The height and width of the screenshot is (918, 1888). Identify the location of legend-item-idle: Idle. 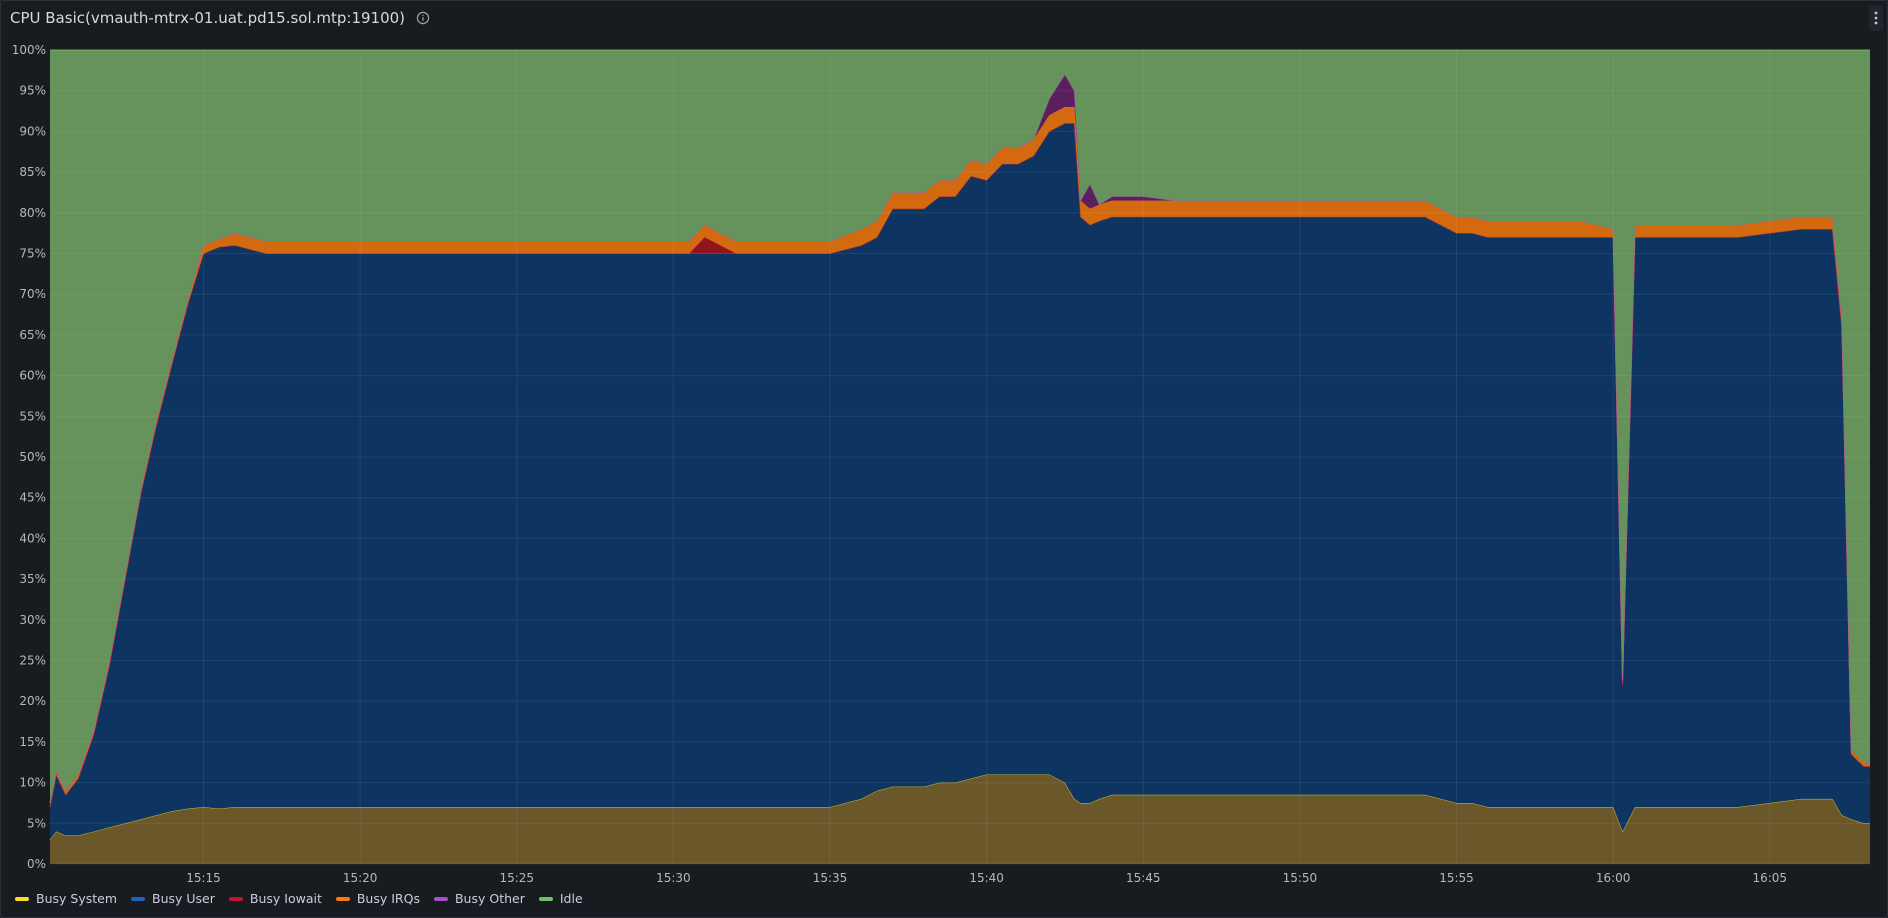
(560, 898).